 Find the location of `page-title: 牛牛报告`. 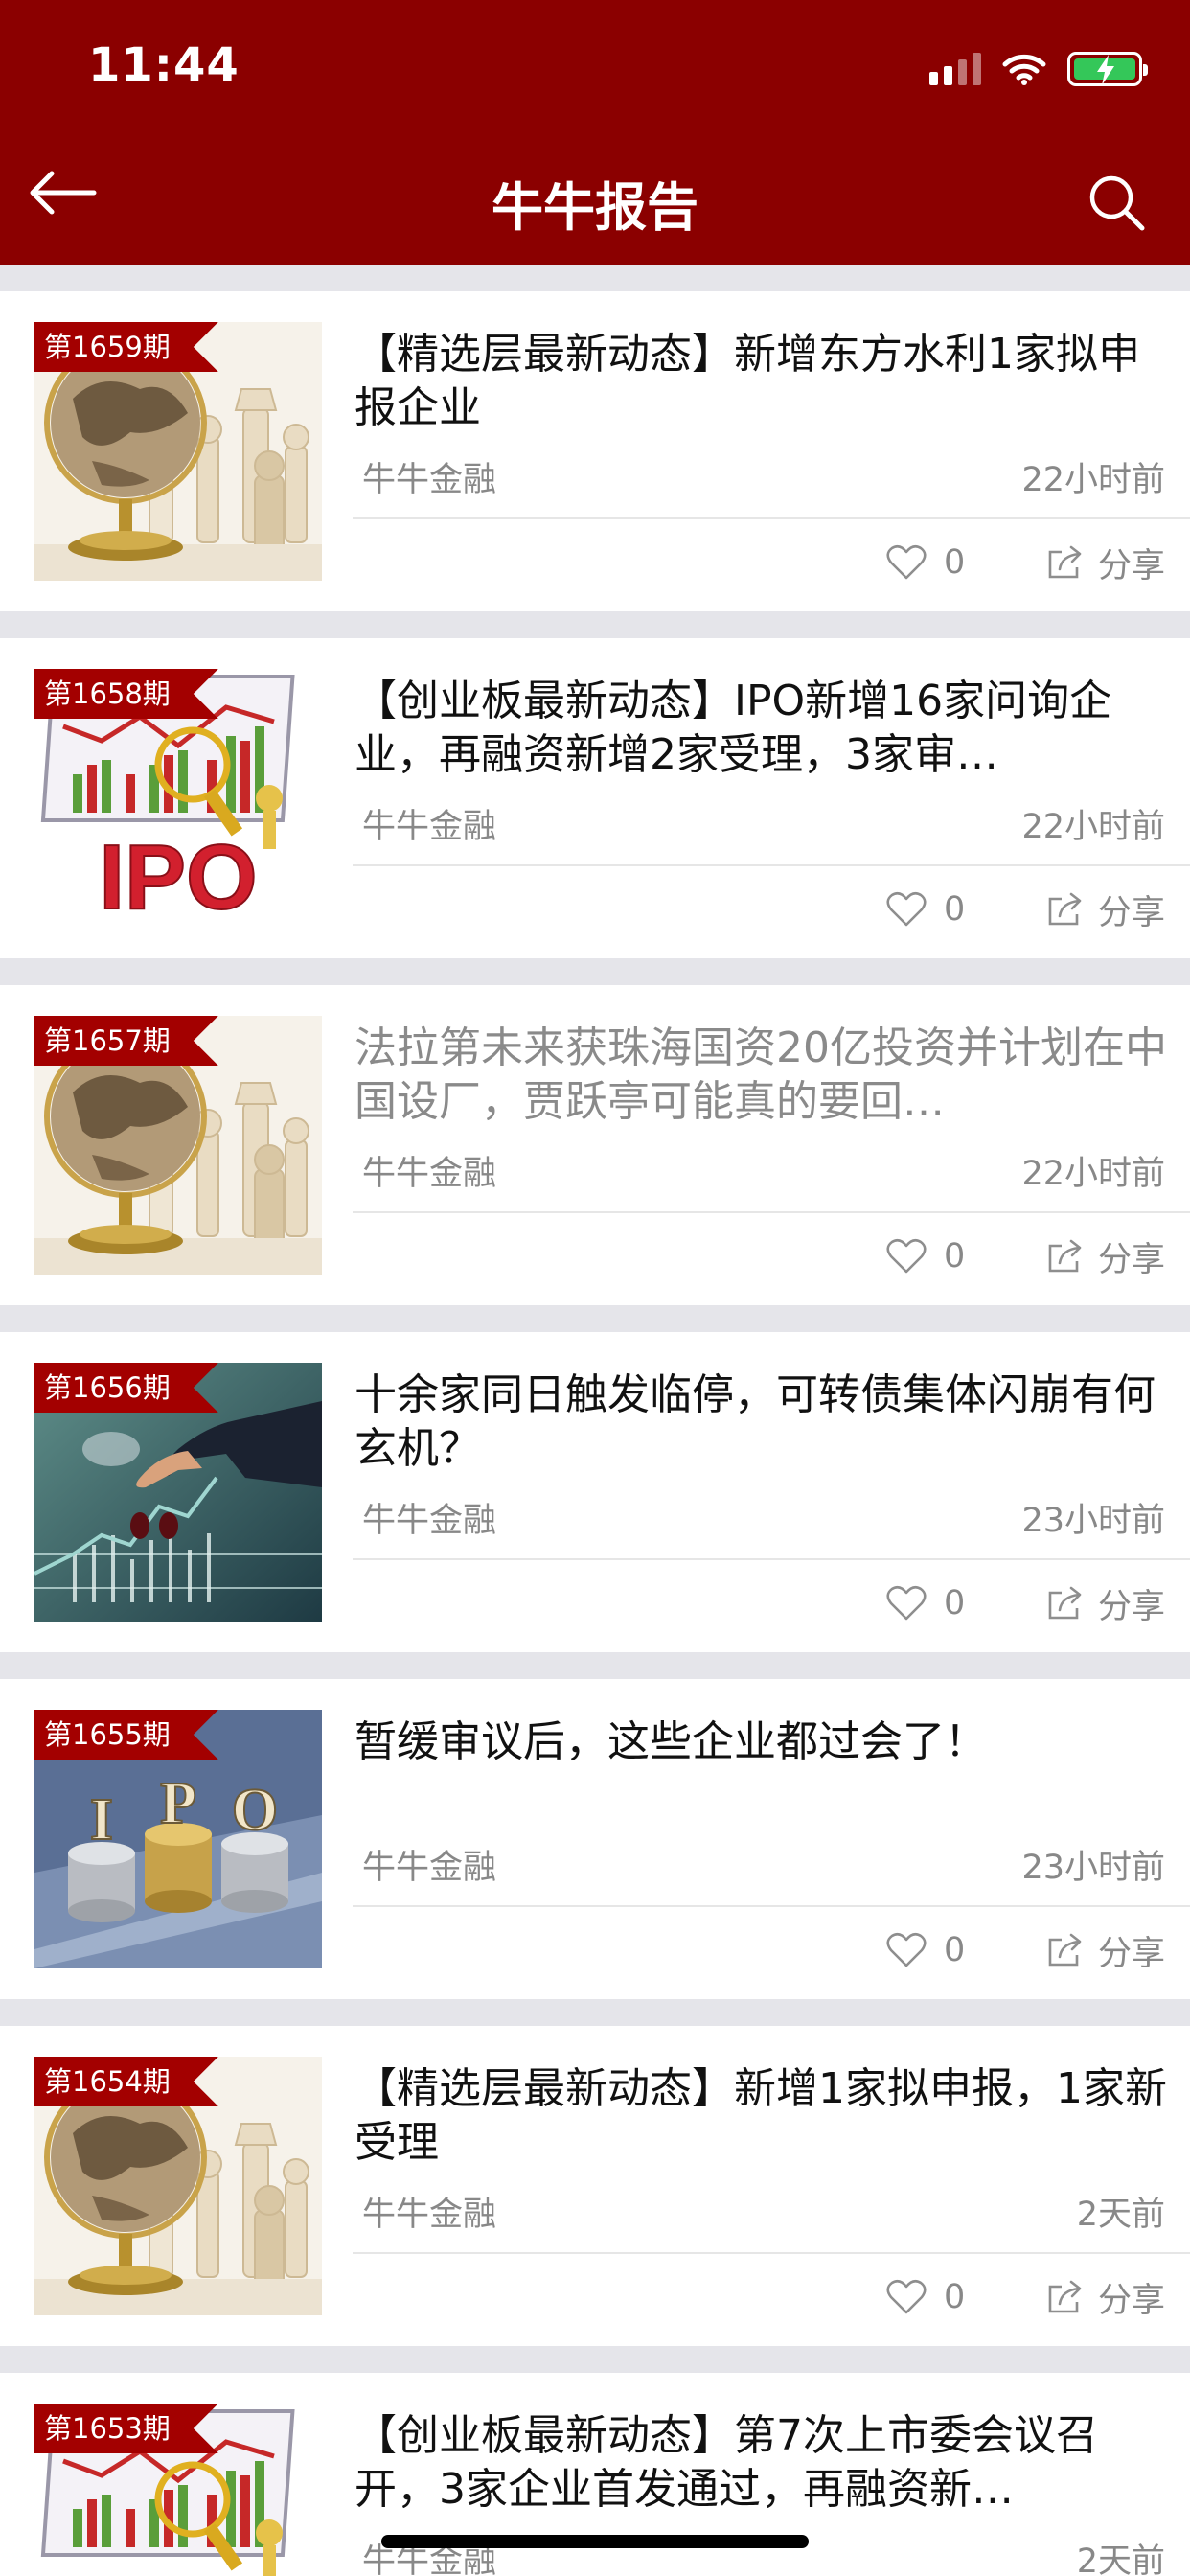

page-title: 牛牛报告 is located at coordinates (595, 207).